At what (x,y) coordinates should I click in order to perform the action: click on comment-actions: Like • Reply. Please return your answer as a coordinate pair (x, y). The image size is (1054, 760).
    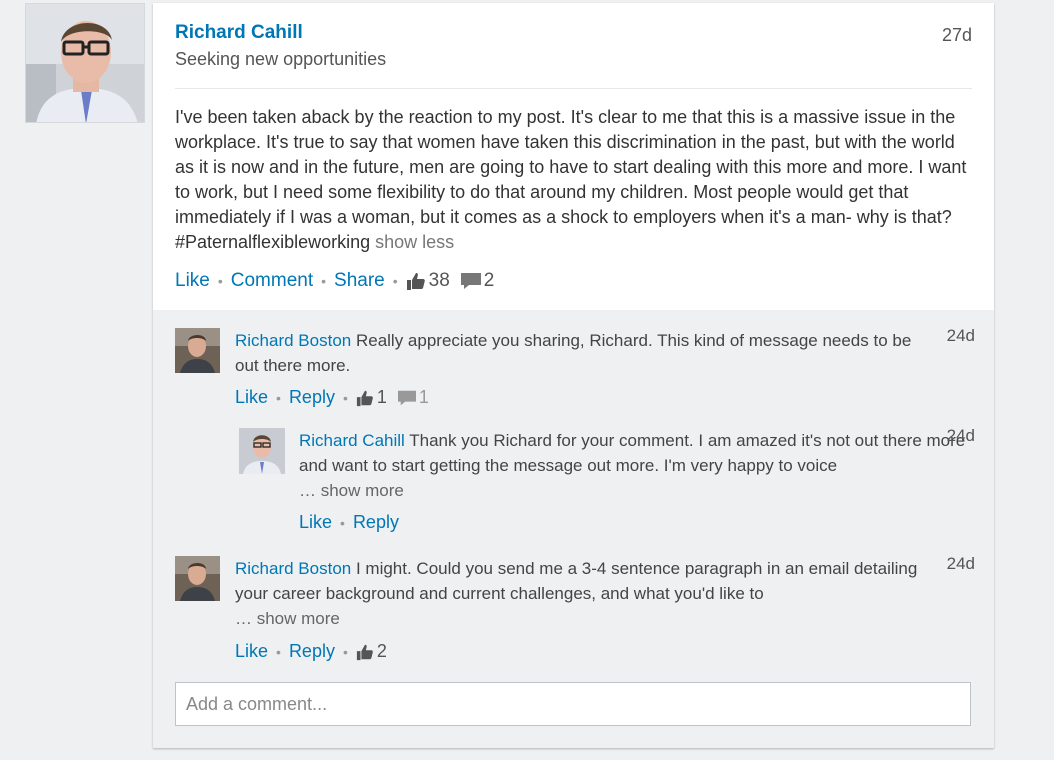
    Looking at the image, I should click on (349, 522).